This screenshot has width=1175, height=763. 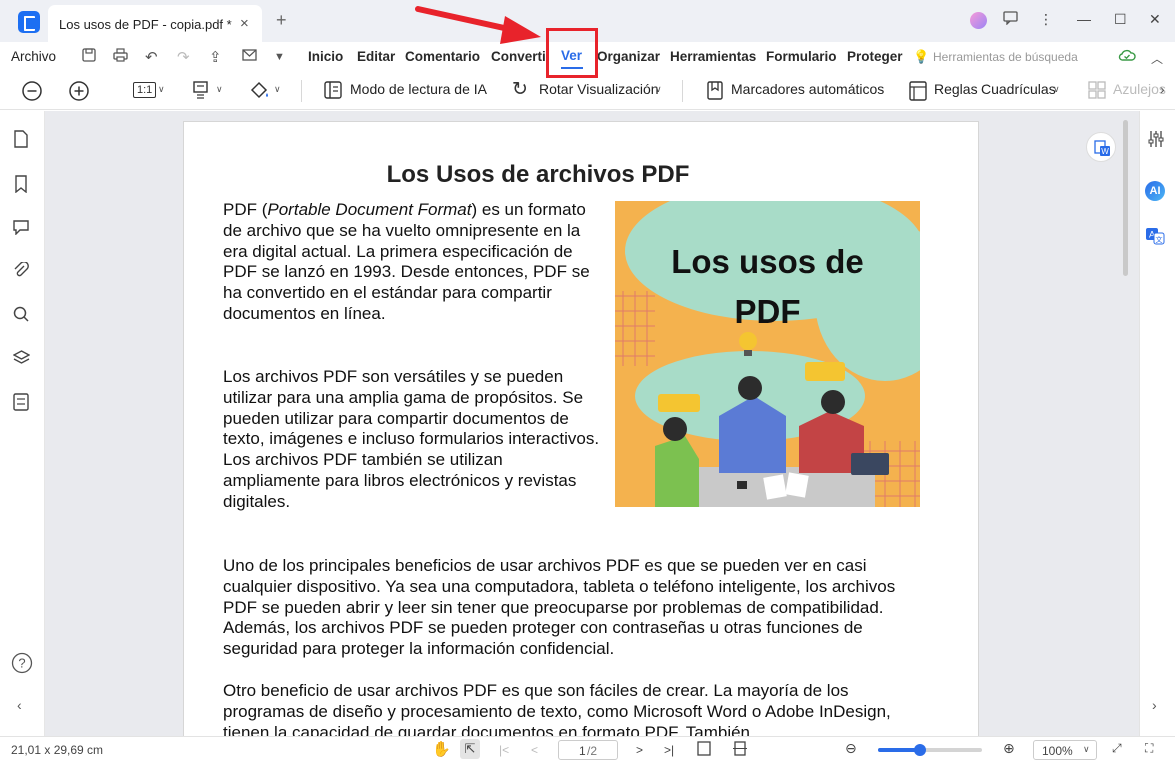 I want to click on mail-icon, so click(x=249, y=56).